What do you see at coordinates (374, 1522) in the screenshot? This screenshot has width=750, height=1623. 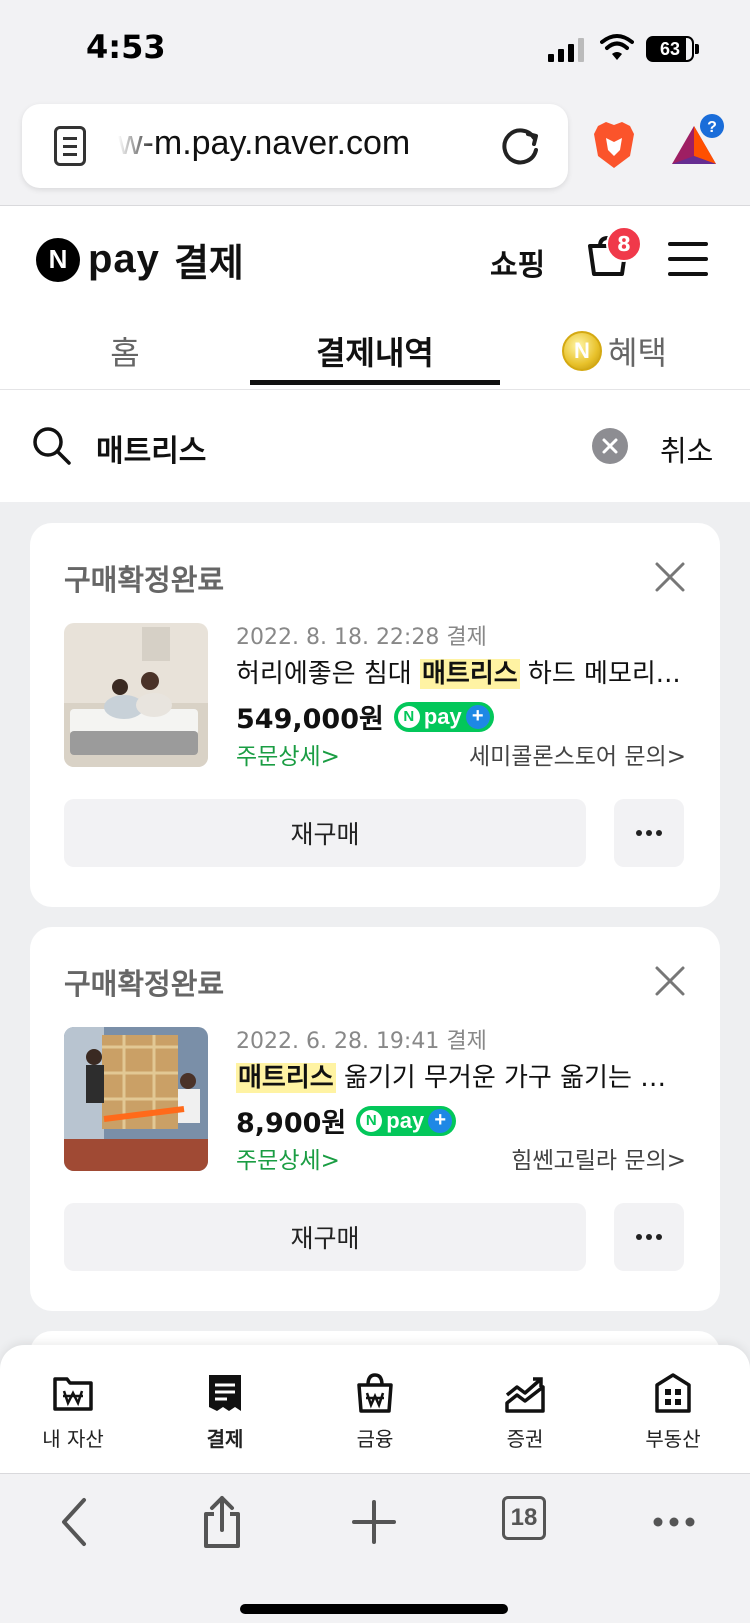 I see `new-tab-icon` at bounding box center [374, 1522].